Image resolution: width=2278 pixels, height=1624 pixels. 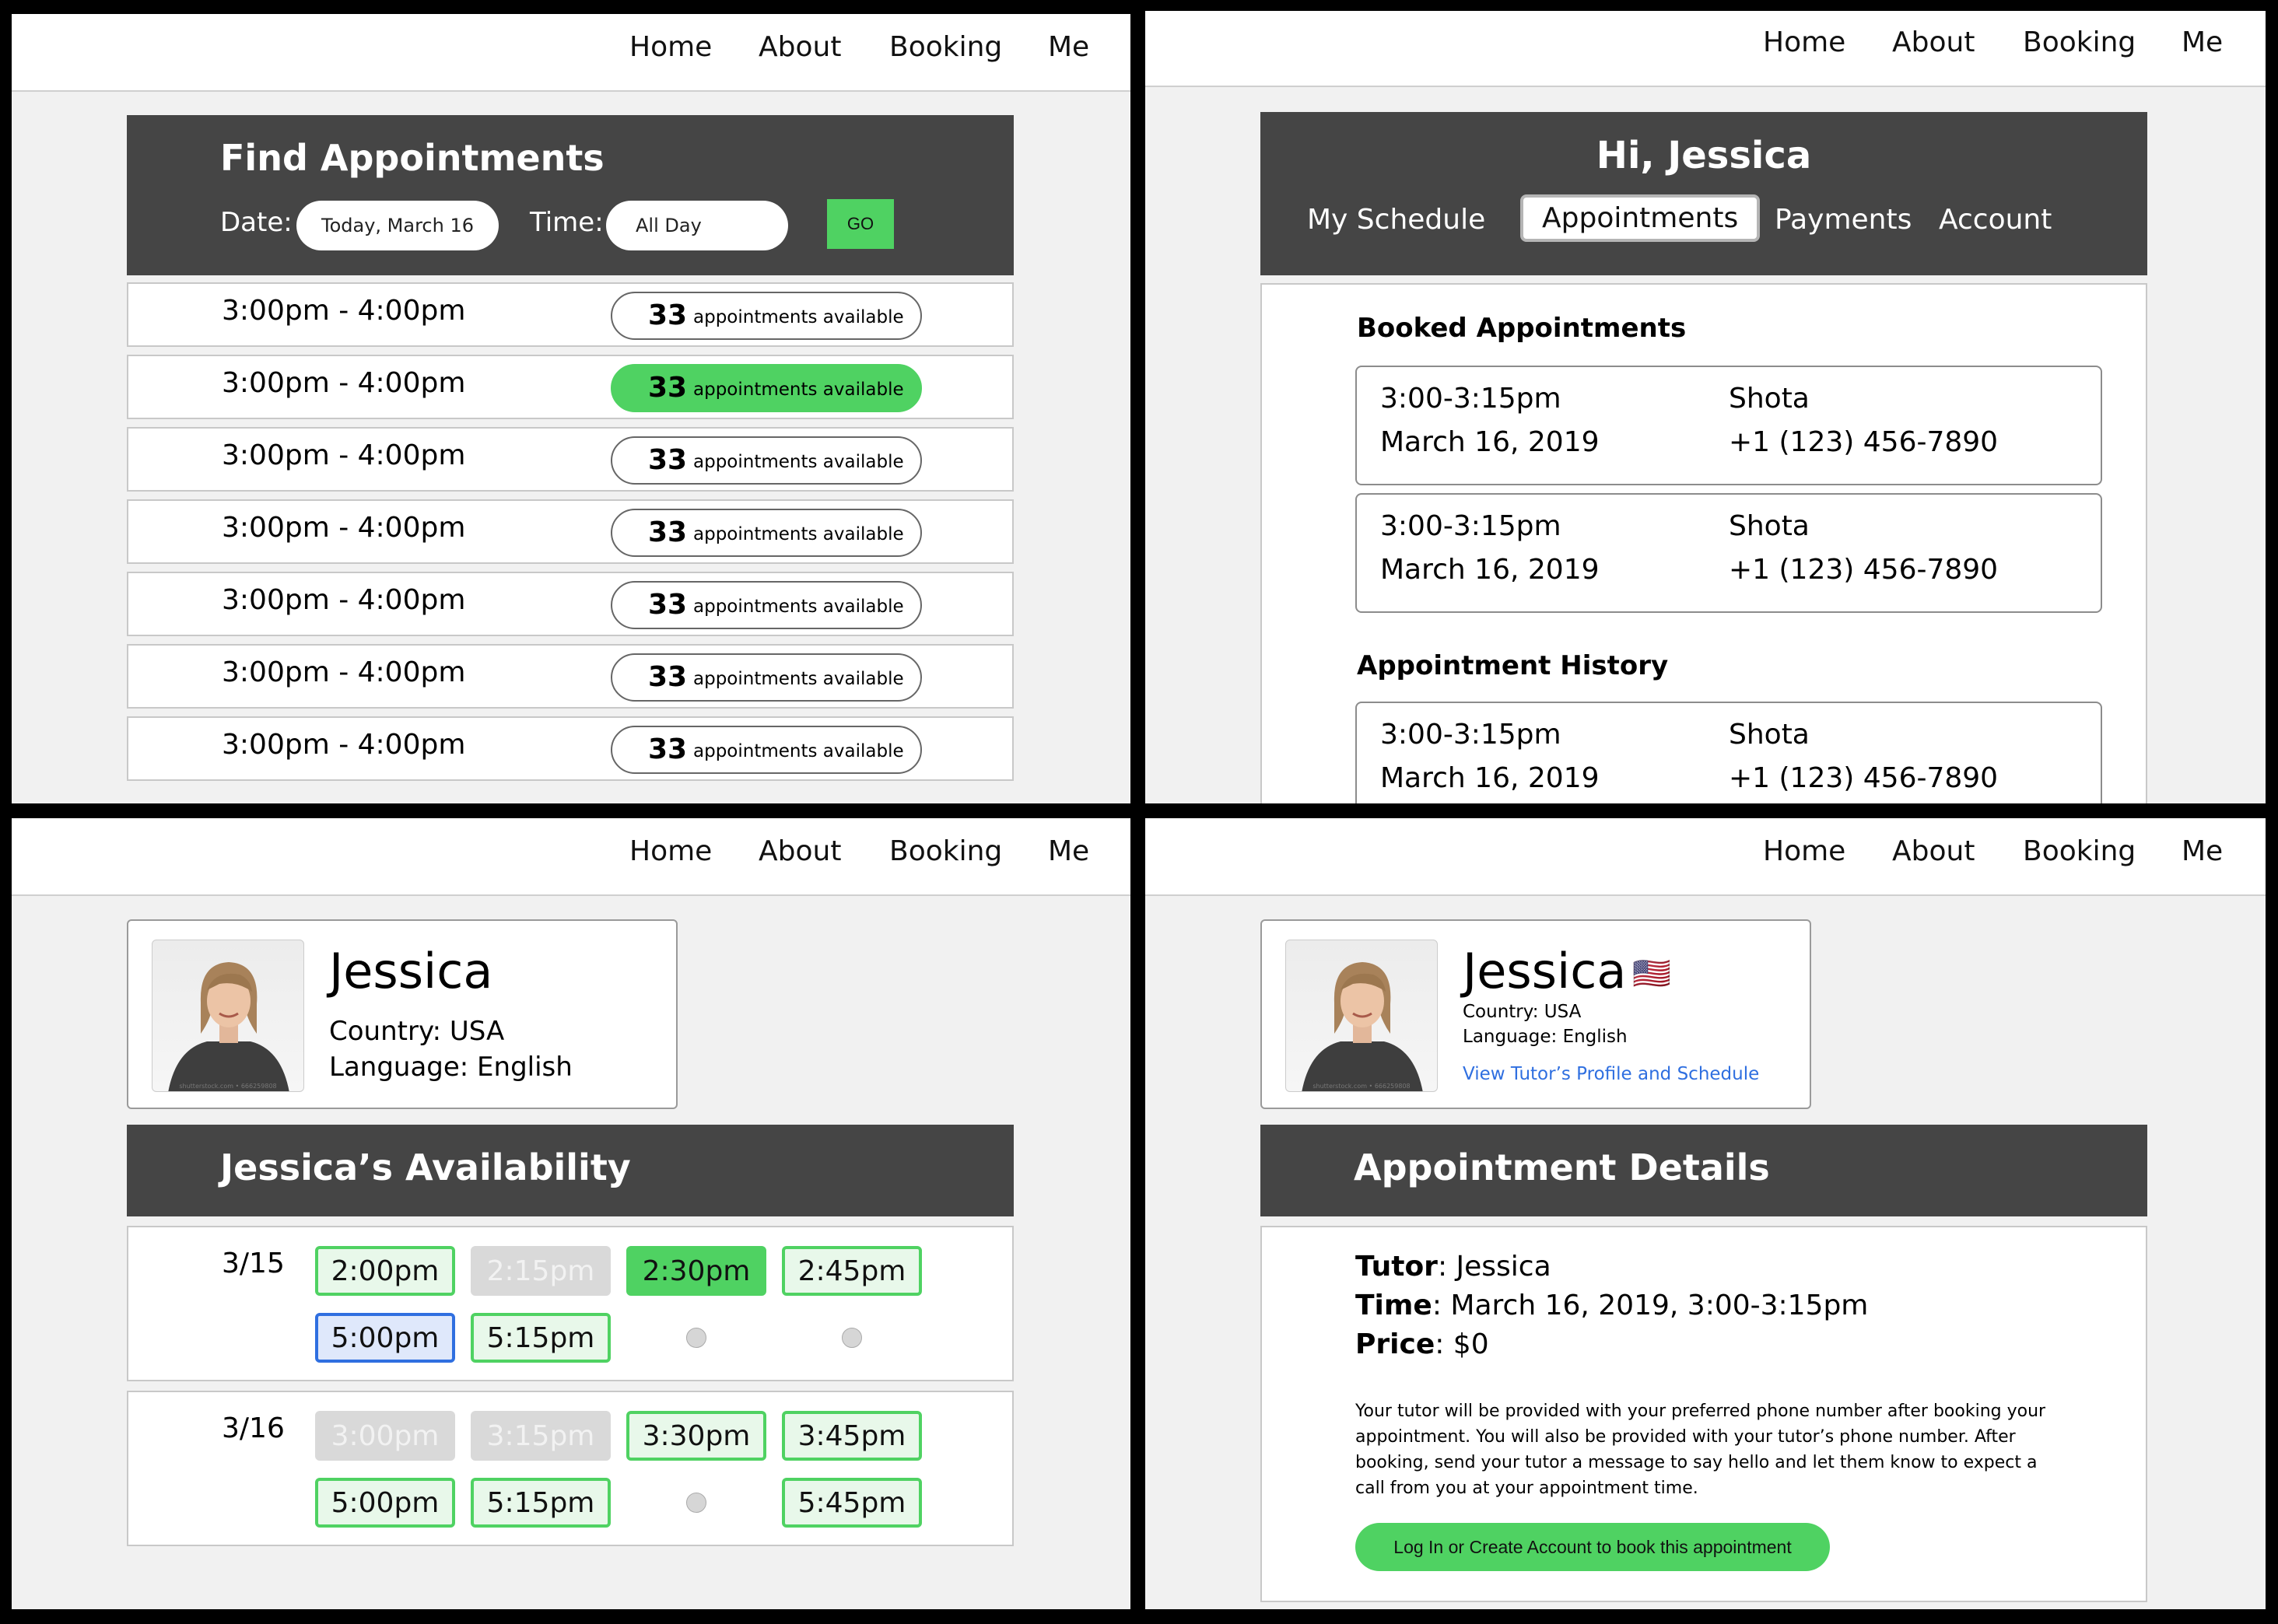 What do you see at coordinates (852, 1271) in the screenshot?
I see `time-slot-open: 2:45pm` at bounding box center [852, 1271].